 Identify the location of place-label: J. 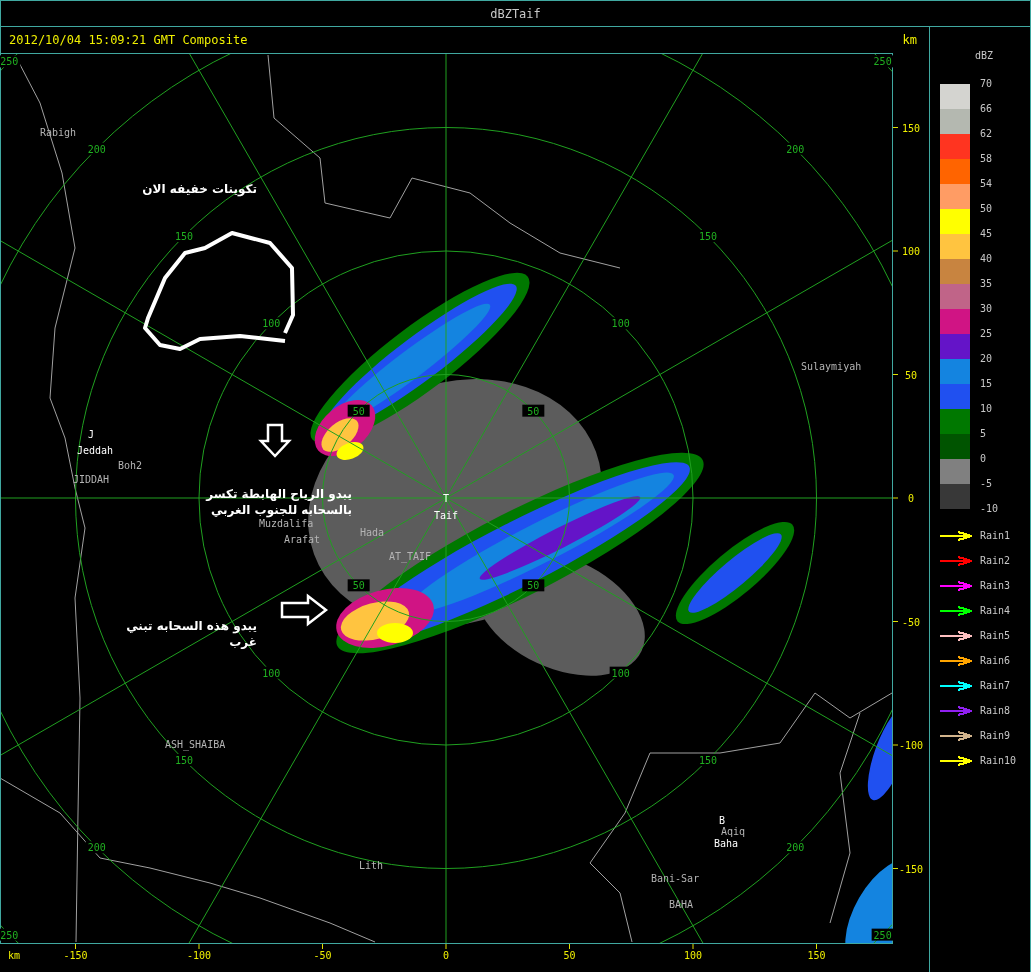
(91, 434).